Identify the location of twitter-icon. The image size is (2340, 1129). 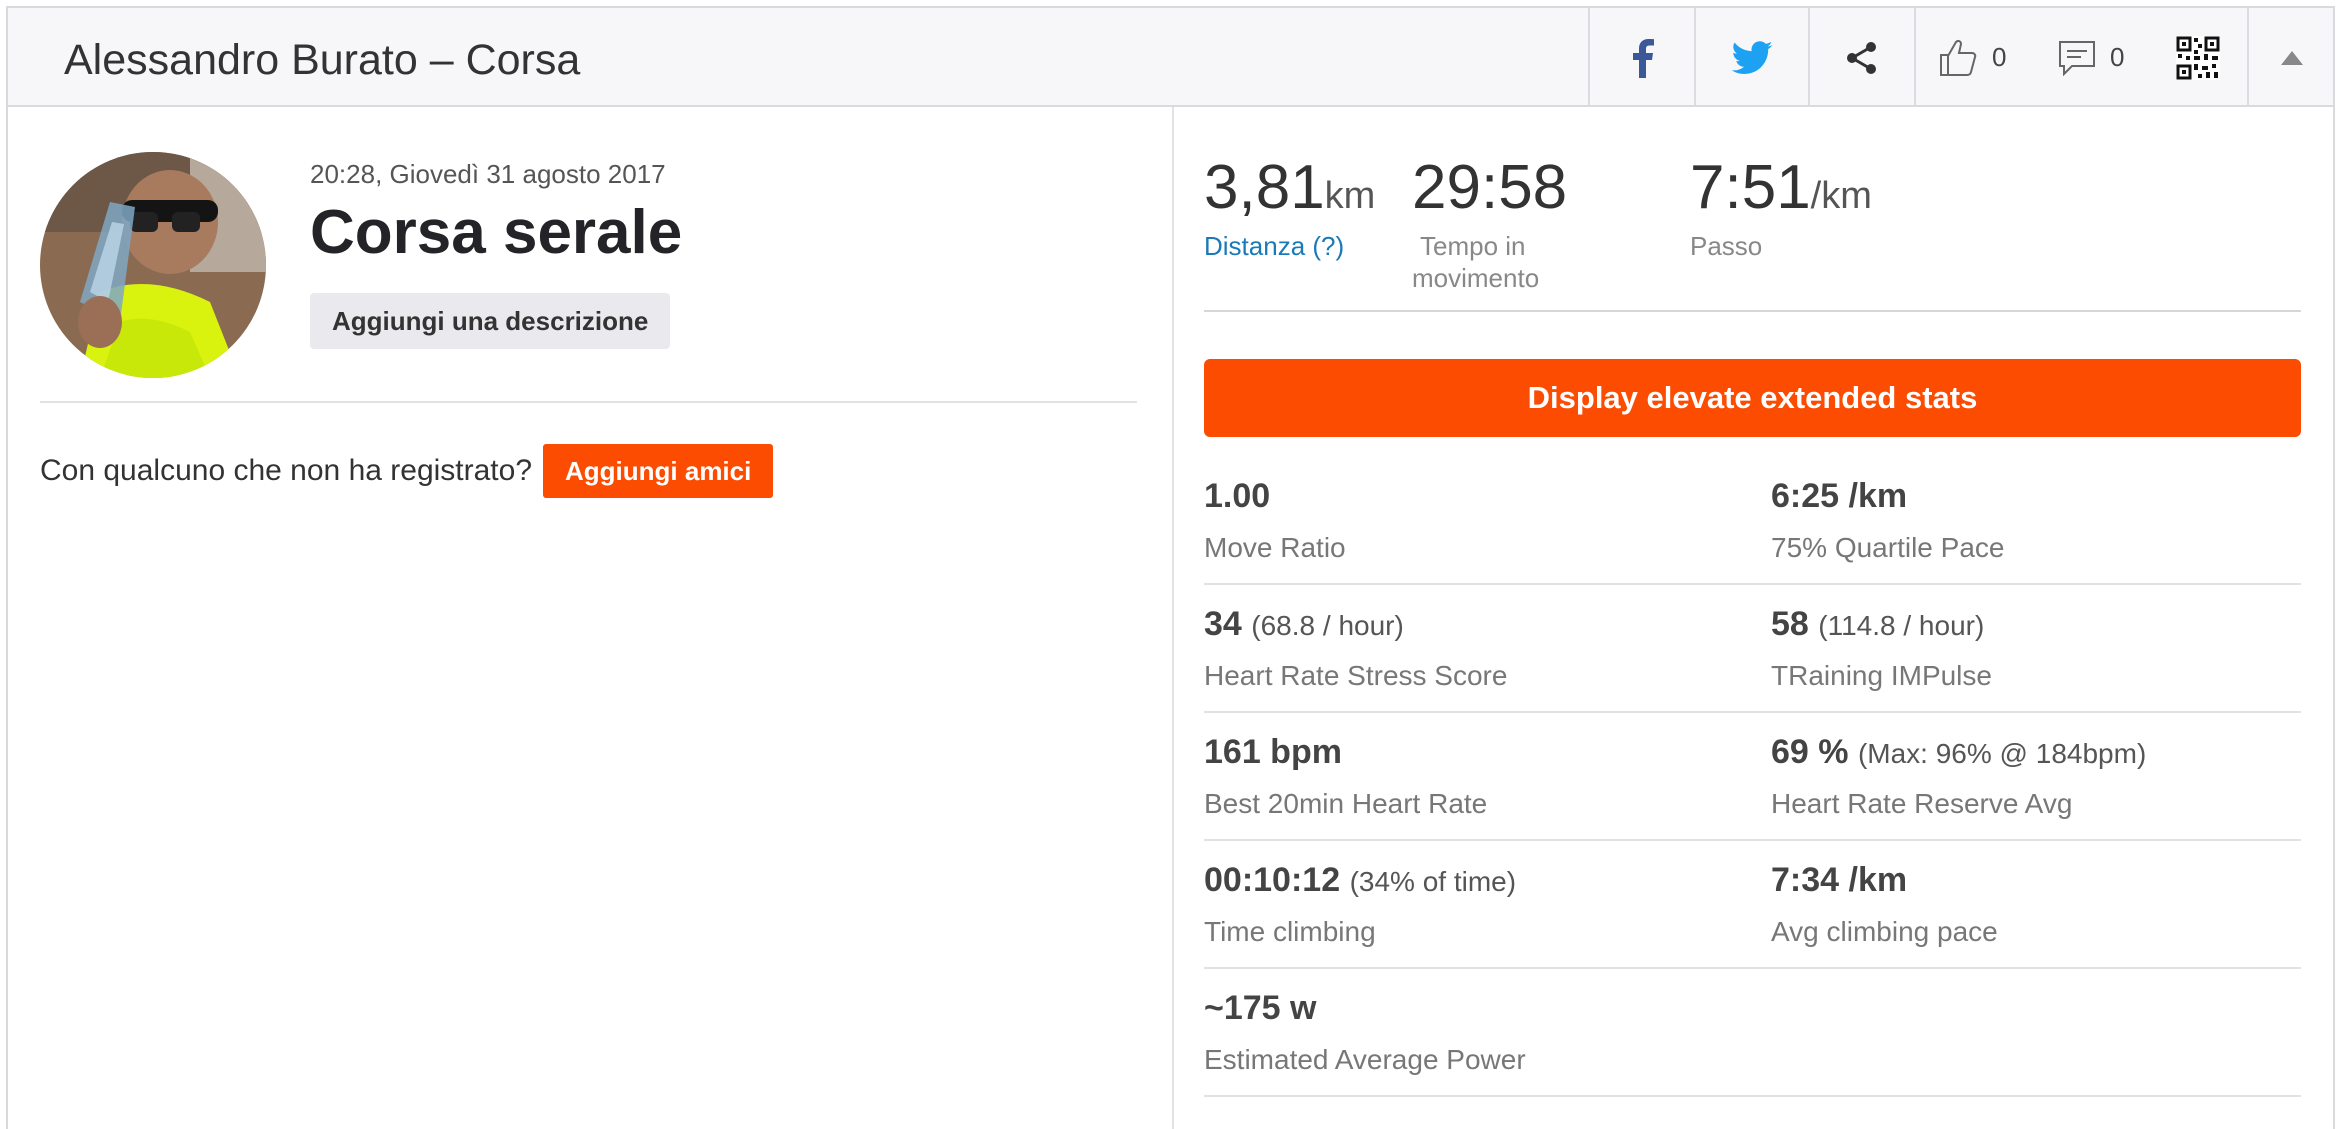
(1752, 57).